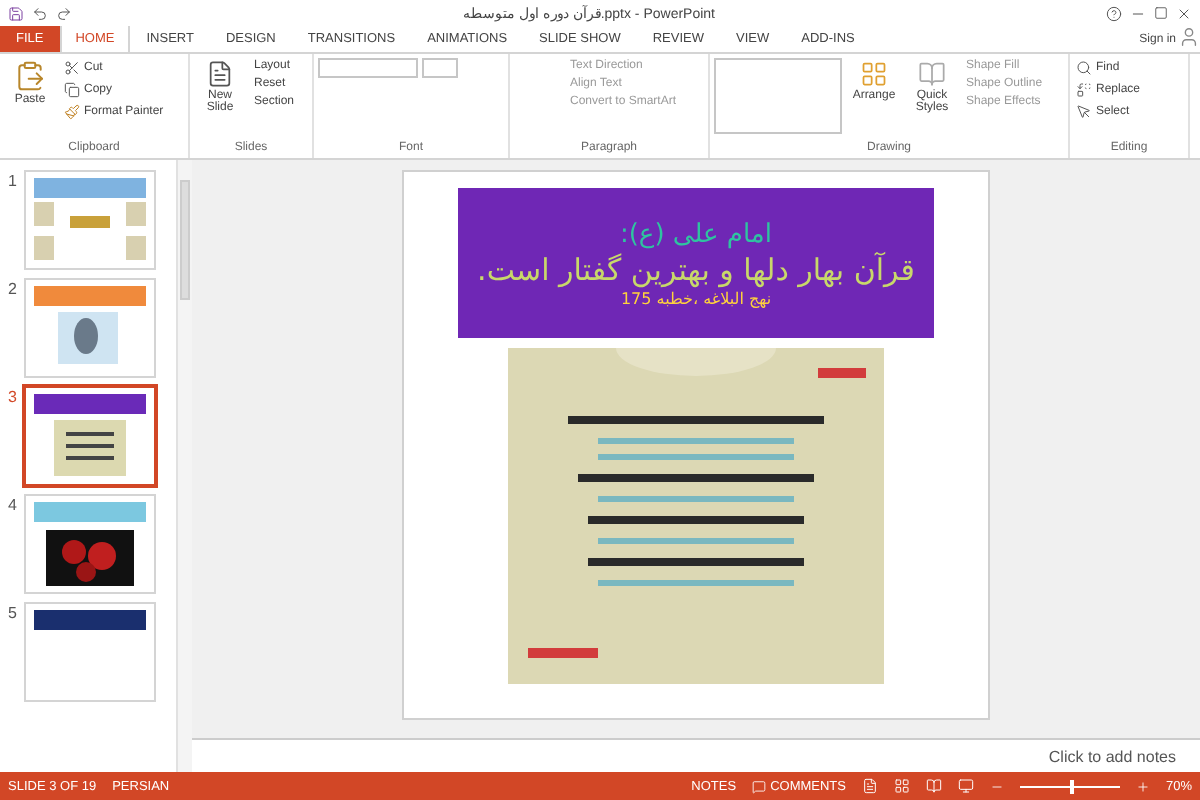 This screenshot has height=800, width=1200. I want to click on font-name-field, so click(368, 68).